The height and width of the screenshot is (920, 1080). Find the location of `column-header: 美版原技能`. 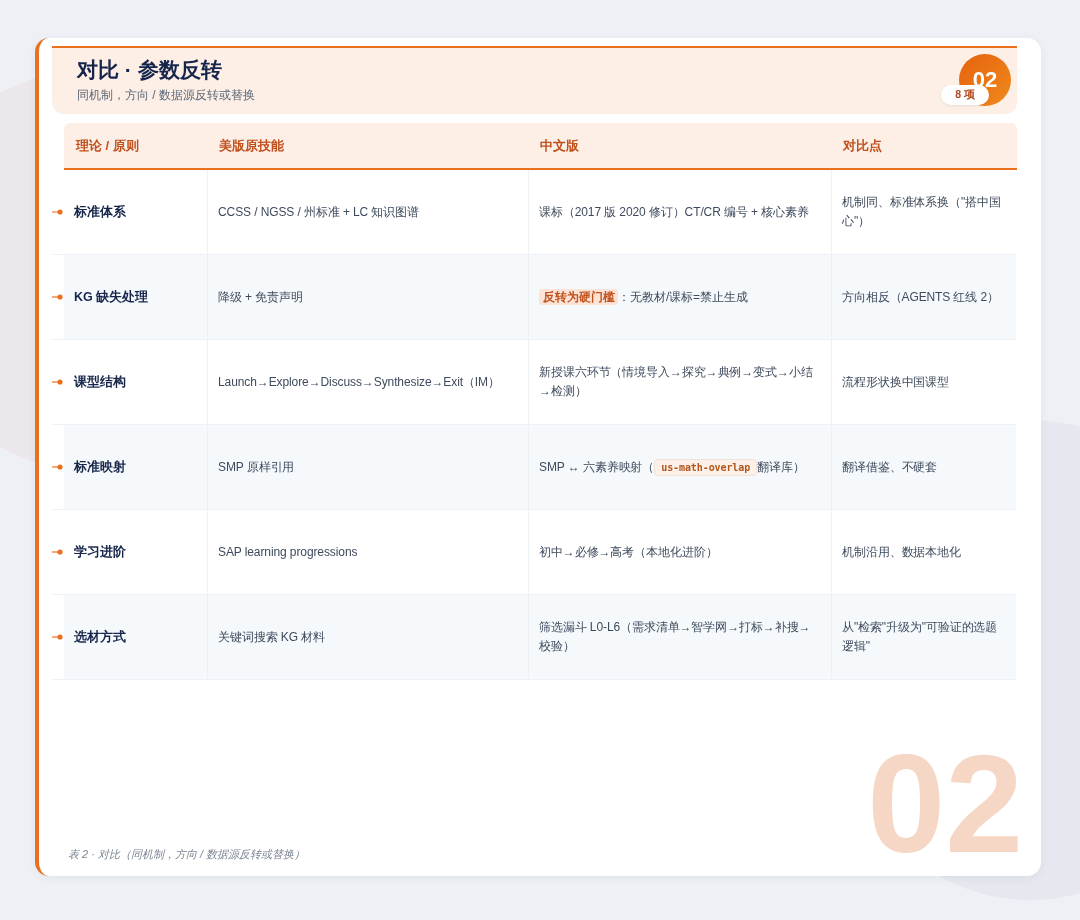

column-header: 美版原技能 is located at coordinates (251, 145).